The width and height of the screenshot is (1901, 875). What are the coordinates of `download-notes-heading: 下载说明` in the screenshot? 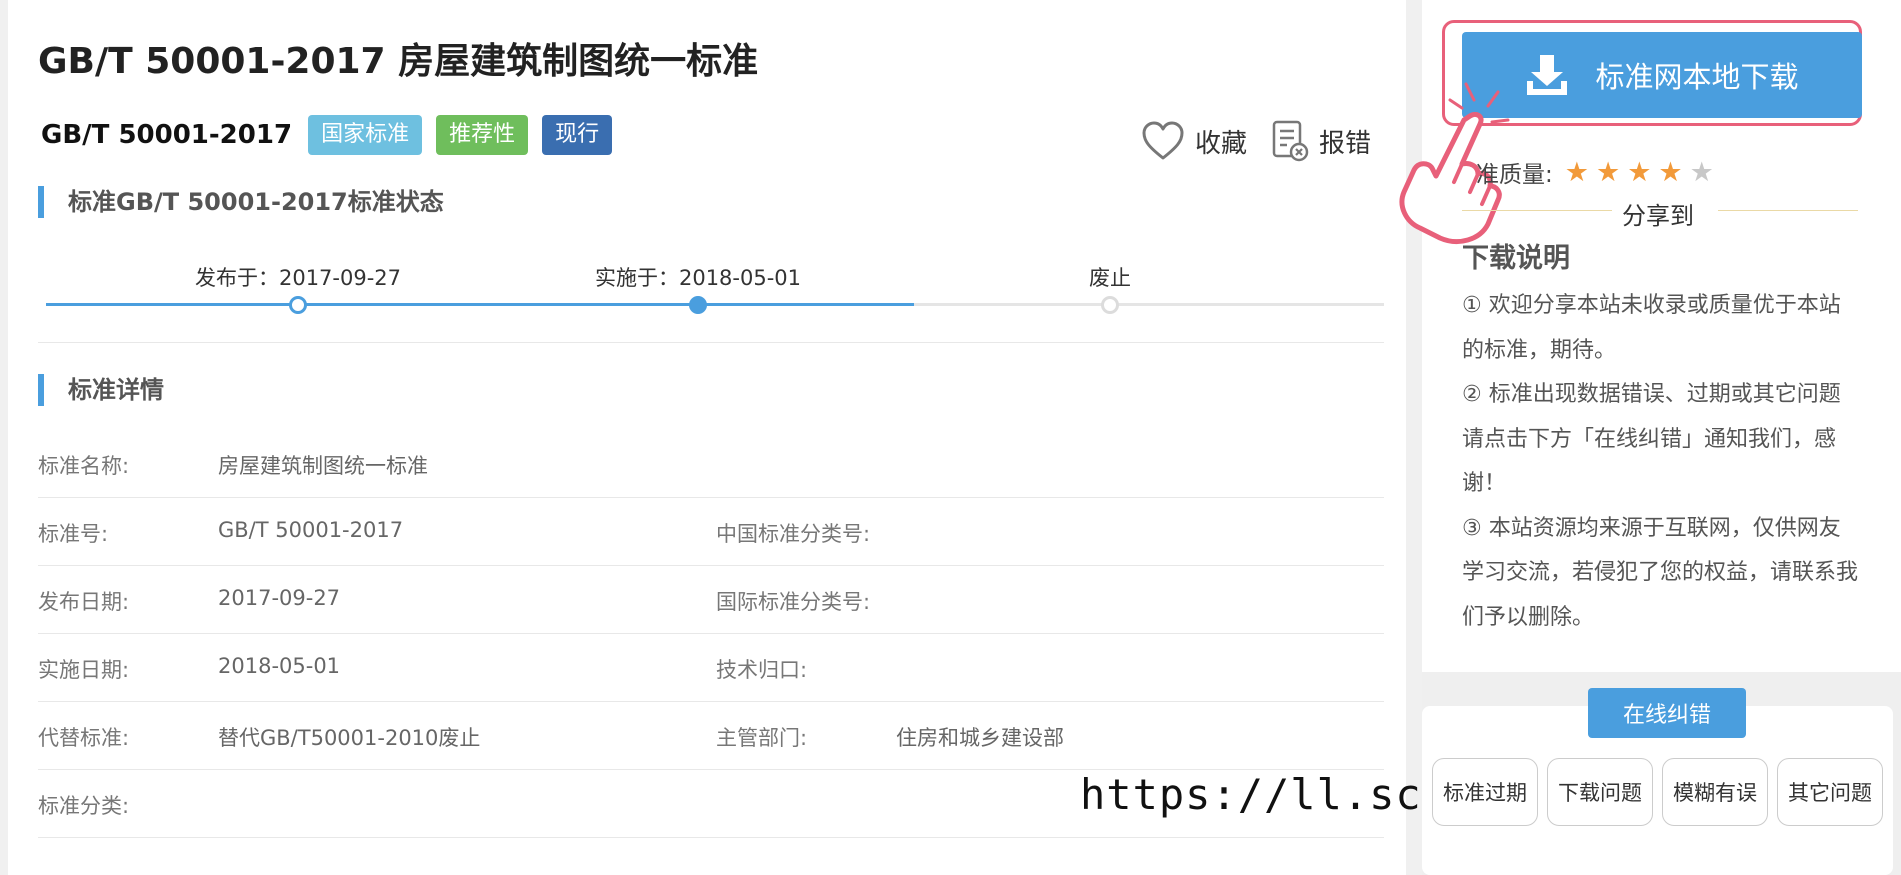 It's located at (1516, 258).